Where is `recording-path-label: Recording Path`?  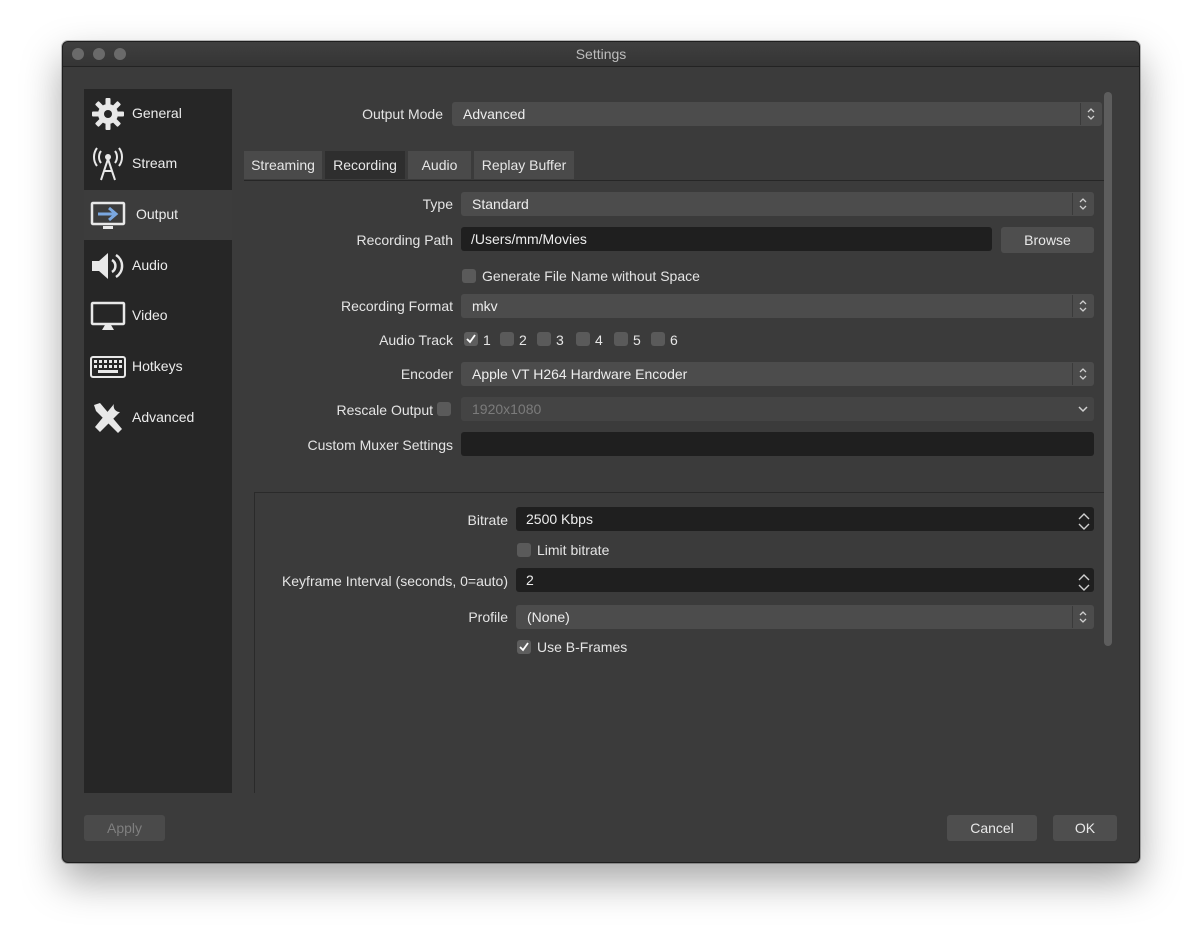 recording-path-label: Recording Path is located at coordinates (404, 240).